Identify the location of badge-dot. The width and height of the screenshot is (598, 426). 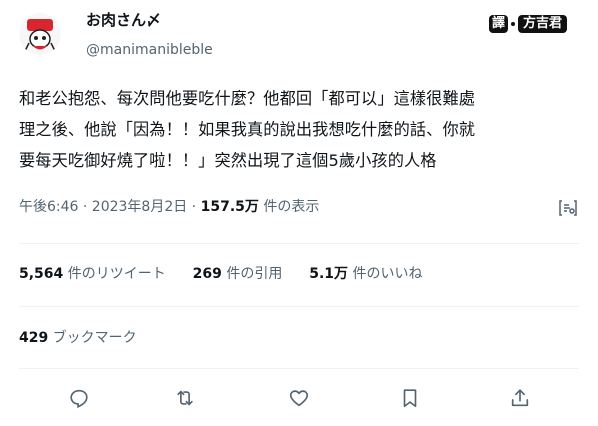
(513, 24).